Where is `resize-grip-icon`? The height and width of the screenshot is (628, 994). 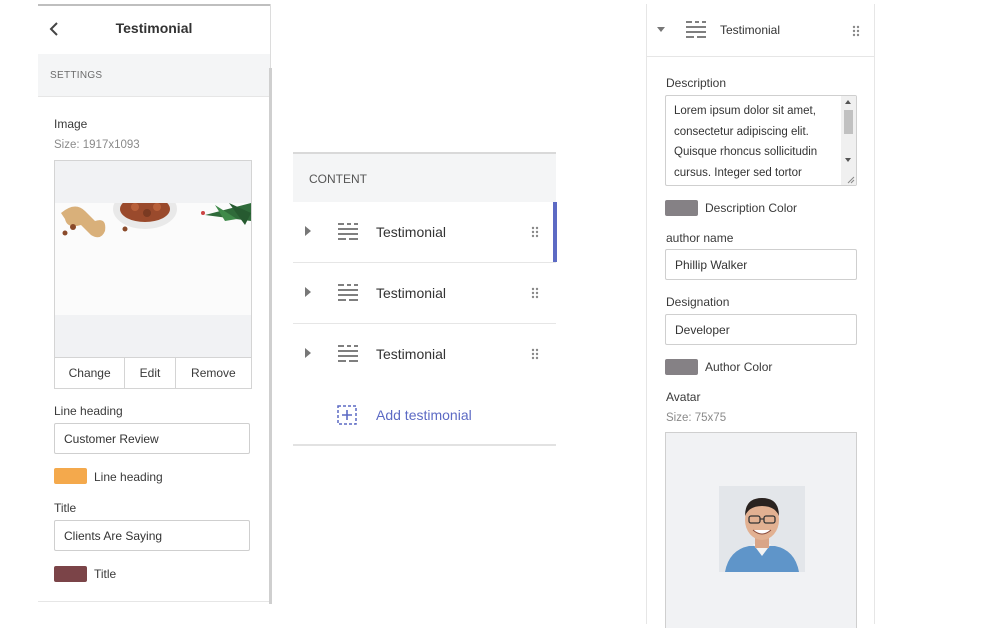 resize-grip-icon is located at coordinates (850, 179).